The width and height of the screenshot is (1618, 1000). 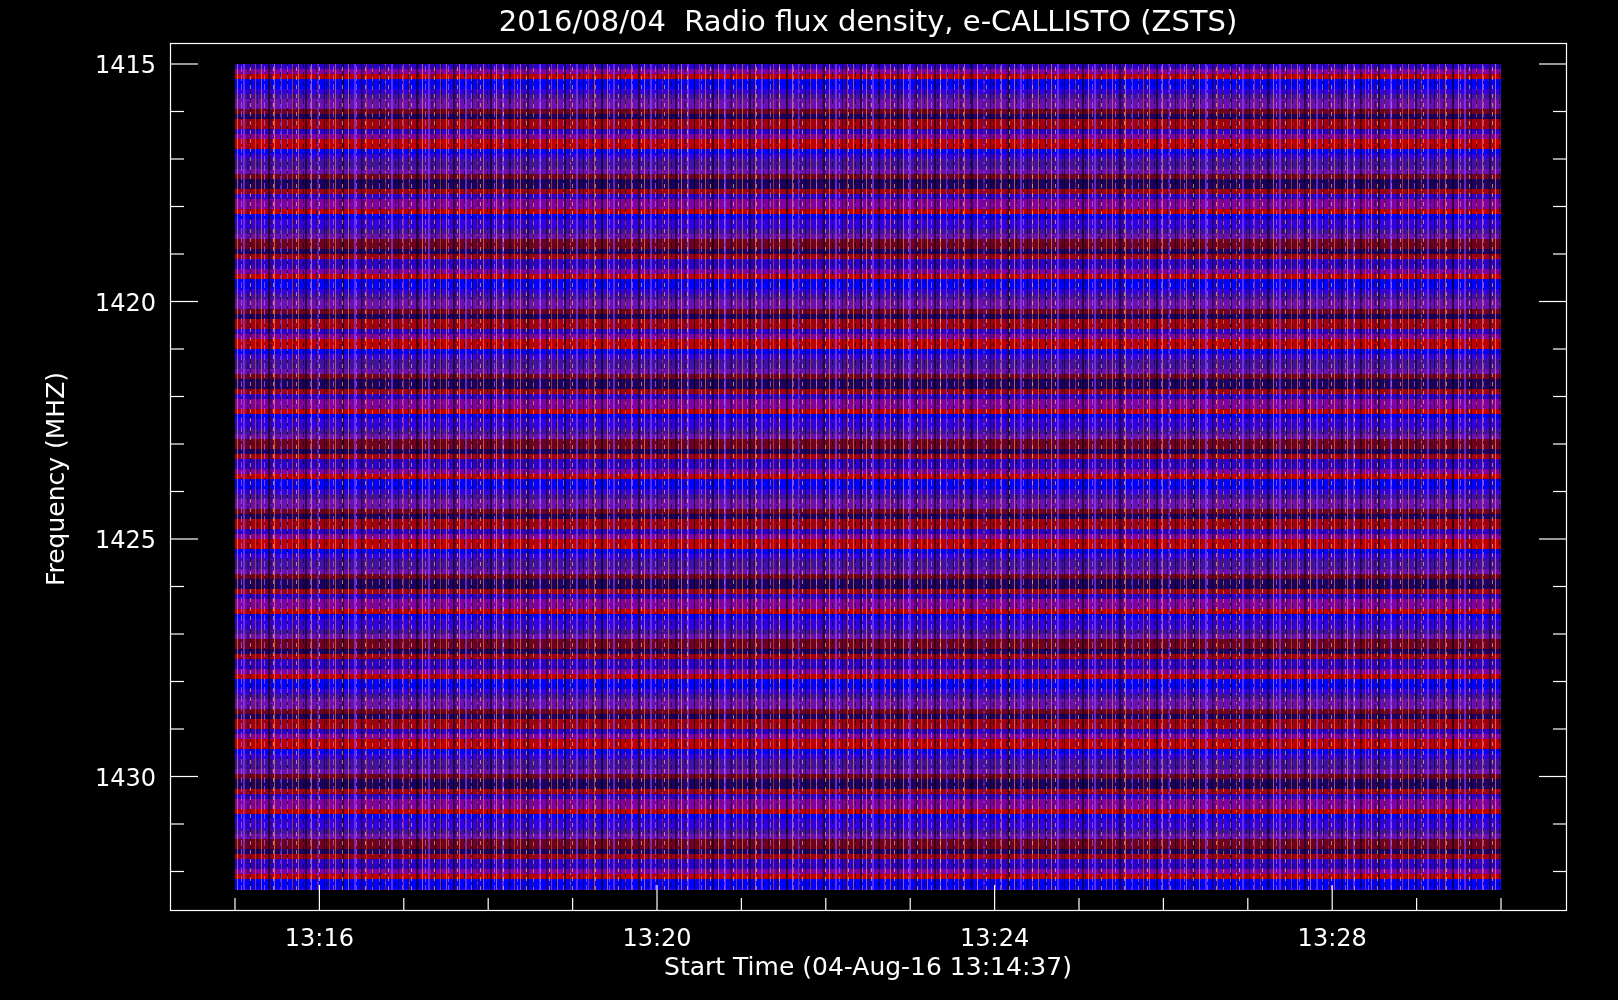 I want to click on x-tick-label: 13:20, so click(x=657, y=938).